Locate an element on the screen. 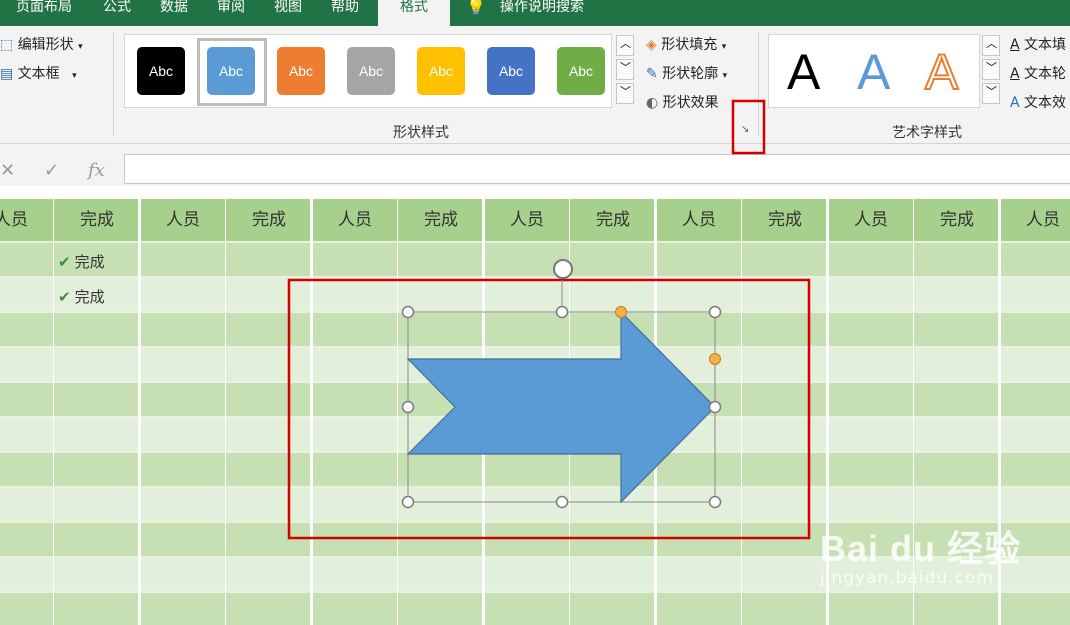 The height and width of the screenshot is (625, 1070). watermark-url: jingyan.baidu.com is located at coordinates (907, 578).